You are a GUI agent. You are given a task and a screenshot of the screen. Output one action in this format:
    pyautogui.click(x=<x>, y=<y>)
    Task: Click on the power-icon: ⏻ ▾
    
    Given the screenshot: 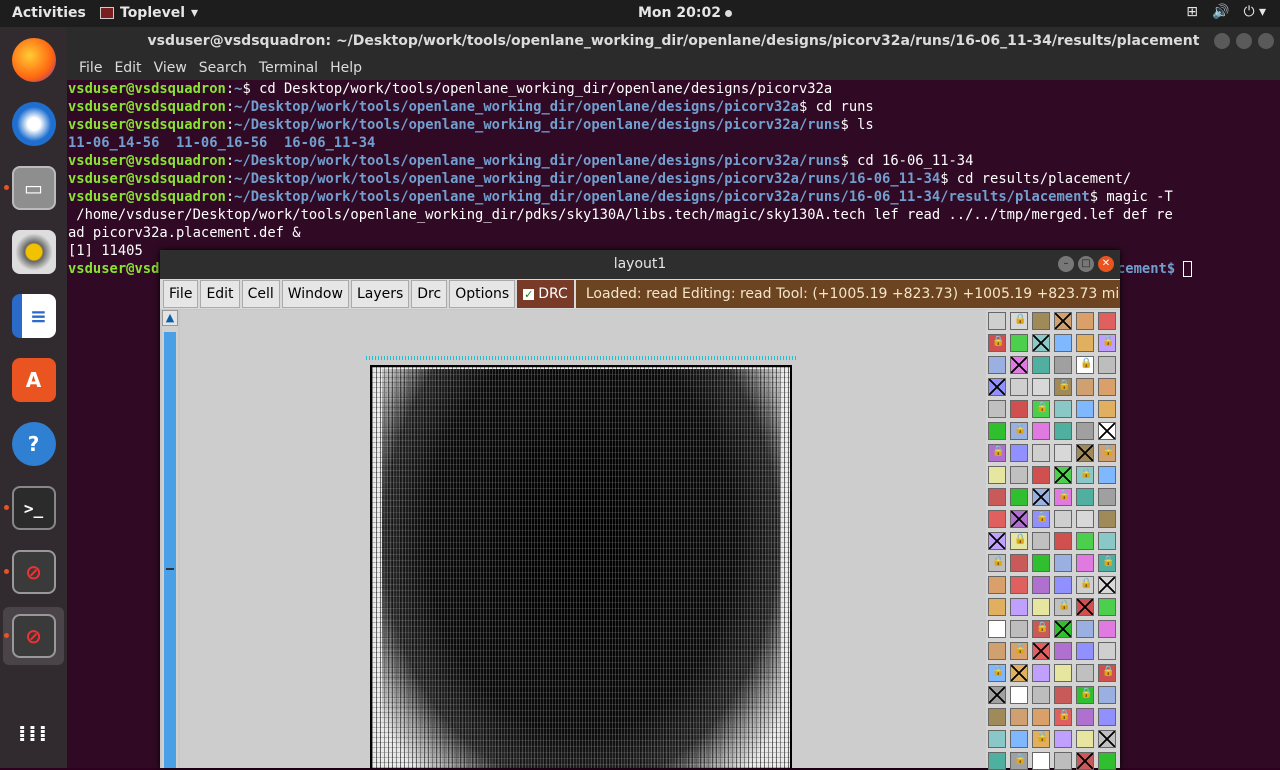 What is the action you would take?
    pyautogui.click(x=1254, y=12)
    